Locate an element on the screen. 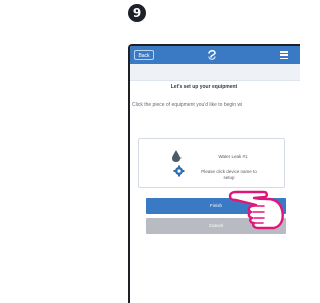 The image size is (320, 303). sub-header: Let's set up your equipment is located at coordinates (215, 77).